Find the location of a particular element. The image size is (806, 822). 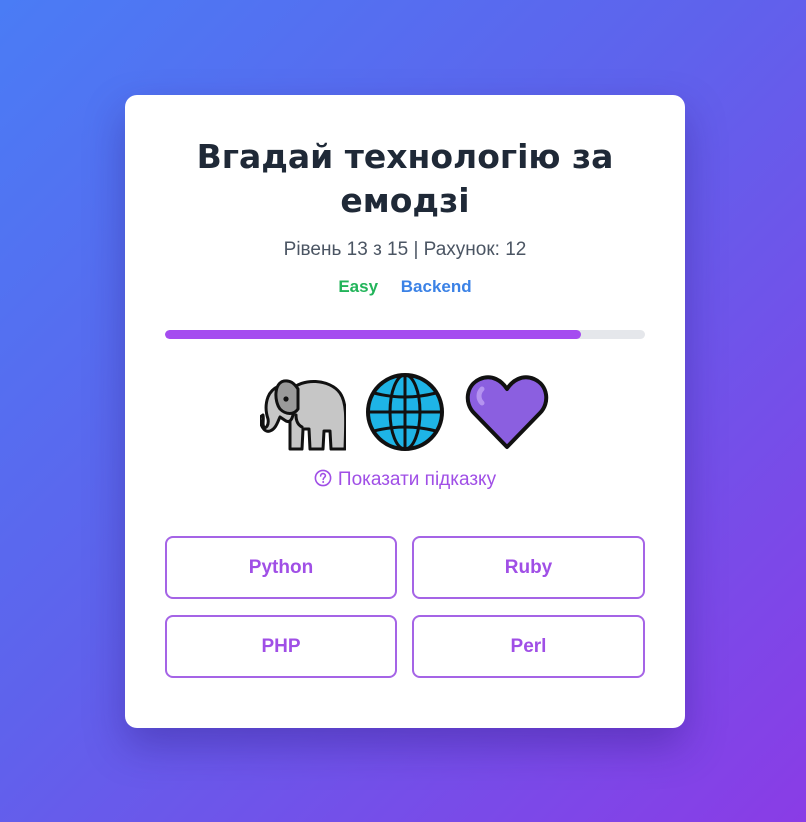

emoji-clue is located at coordinates (405, 412).